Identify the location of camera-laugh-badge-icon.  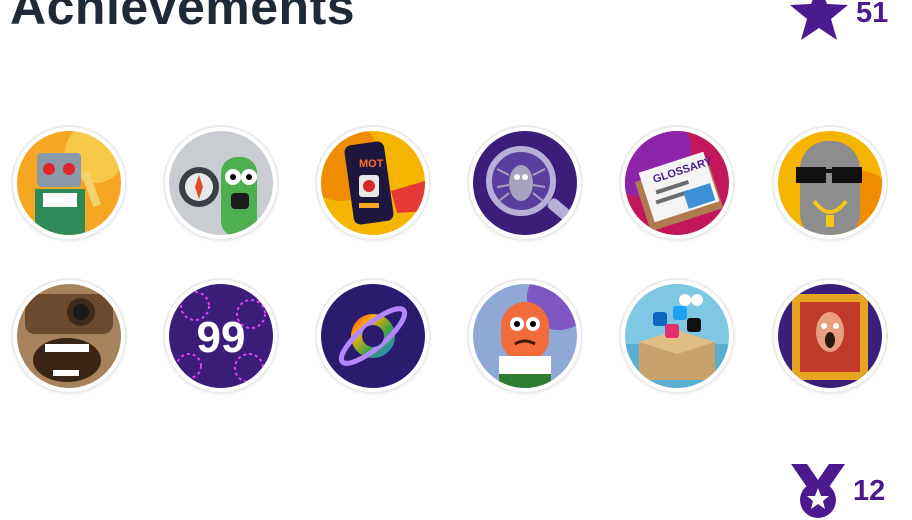
(69, 336).